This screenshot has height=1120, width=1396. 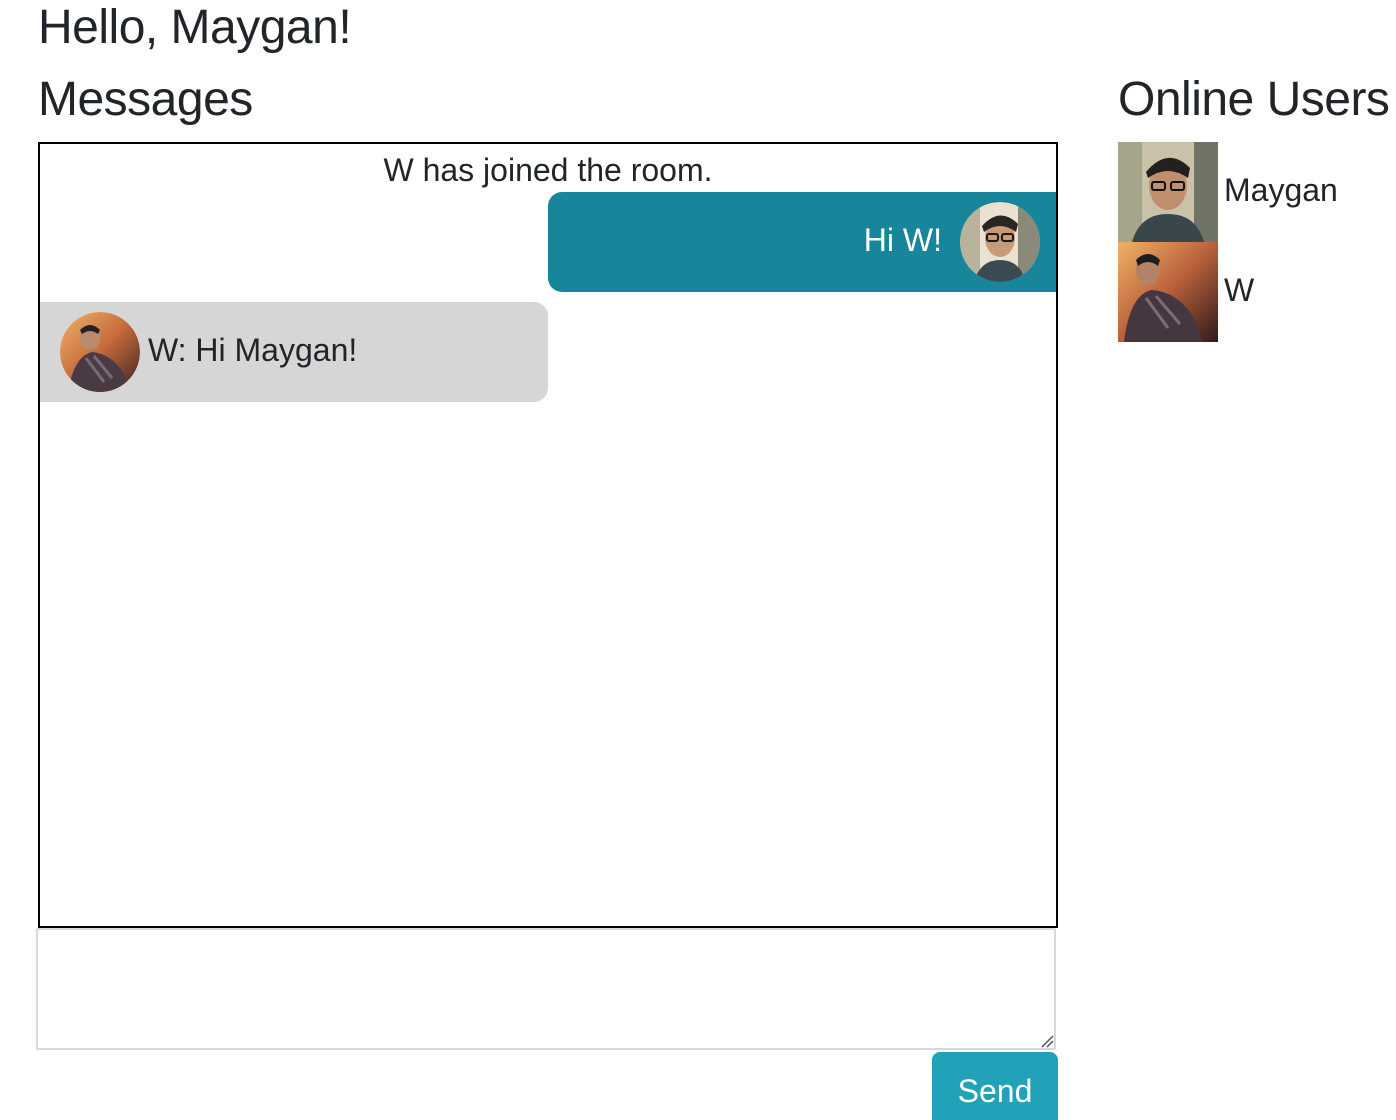 What do you see at coordinates (1000, 242) in the screenshot?
I see `avatar-maygan` at bounding box center [1000, 242].